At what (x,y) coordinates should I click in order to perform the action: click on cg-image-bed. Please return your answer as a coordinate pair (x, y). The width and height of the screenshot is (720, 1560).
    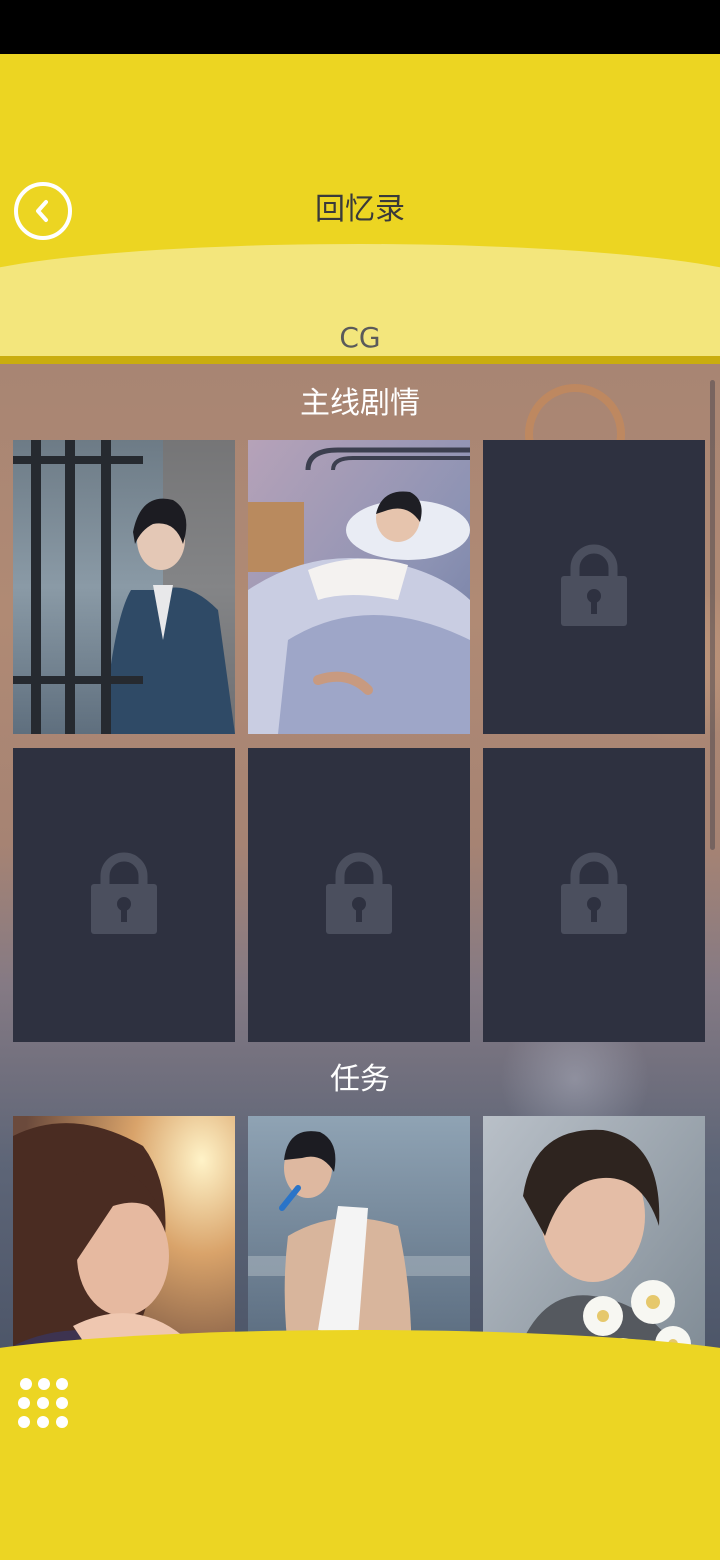
    Looking at the image, I should click on (359, 587).